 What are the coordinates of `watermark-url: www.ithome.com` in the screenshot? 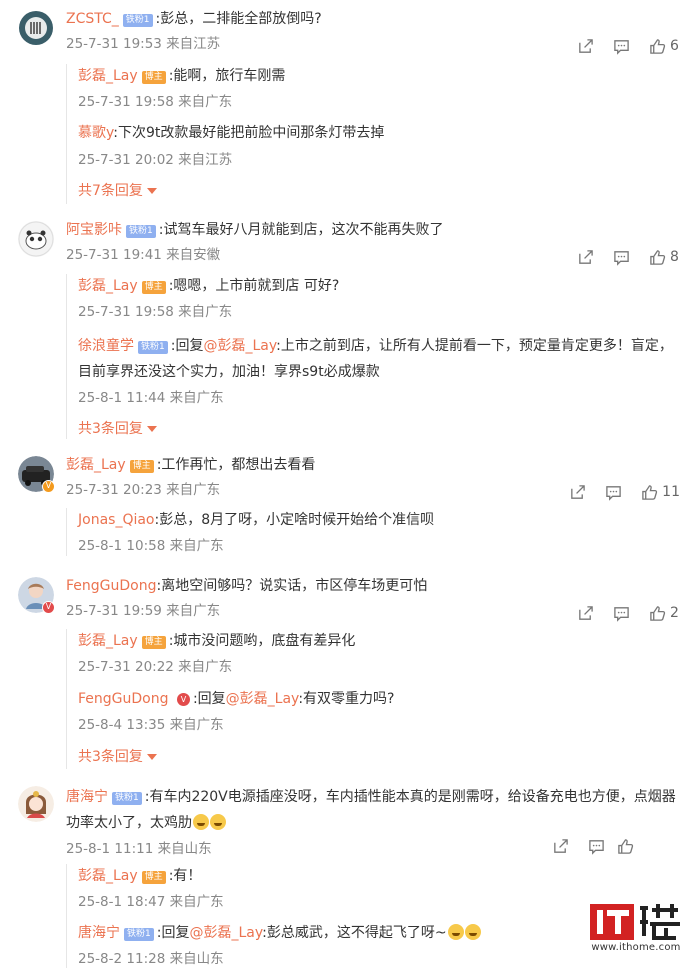 It's located at (636, 947).